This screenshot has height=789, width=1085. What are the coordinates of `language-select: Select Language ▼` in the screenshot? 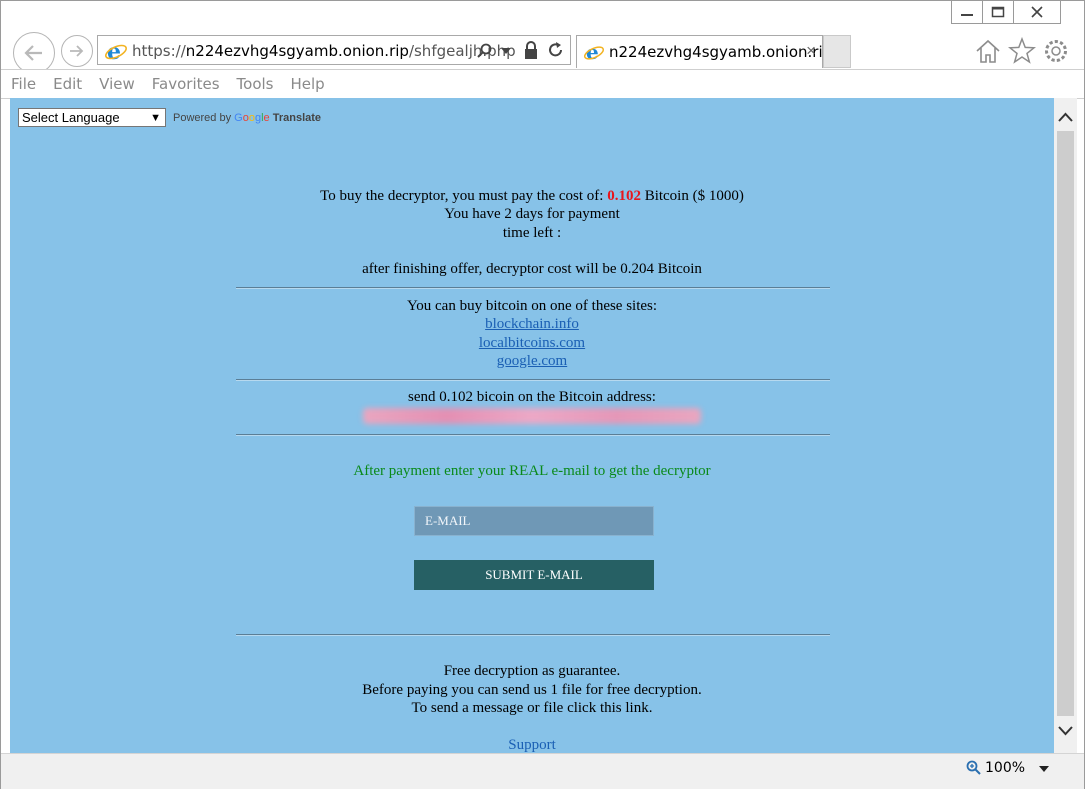 It's located at (92, 117).